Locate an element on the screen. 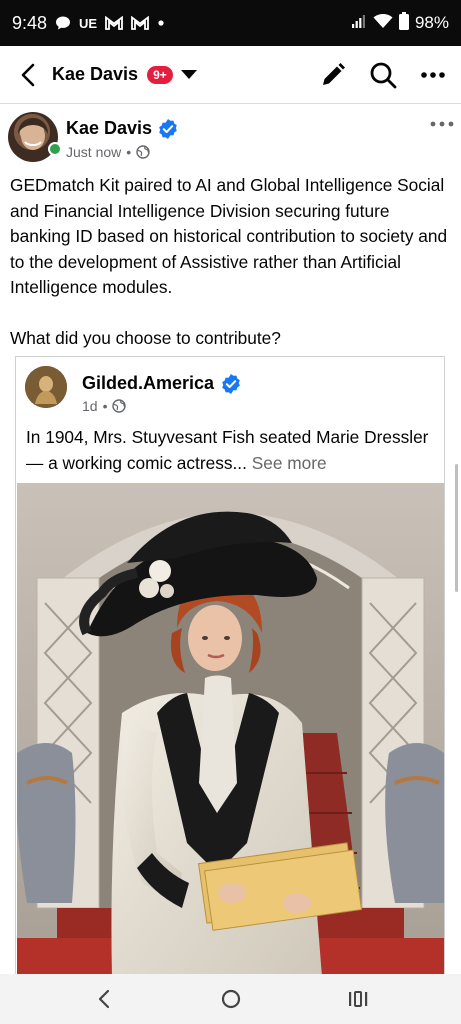  status-bar: 9:48 UE 98% is located at coordinates (230, 23).